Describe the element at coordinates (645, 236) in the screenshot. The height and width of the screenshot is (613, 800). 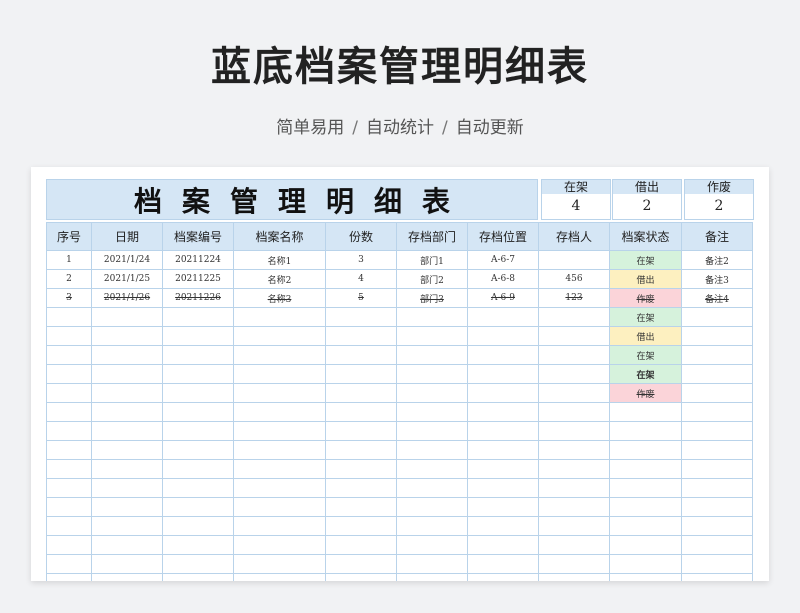
I see `col-status-header: 档案状态` at that location.